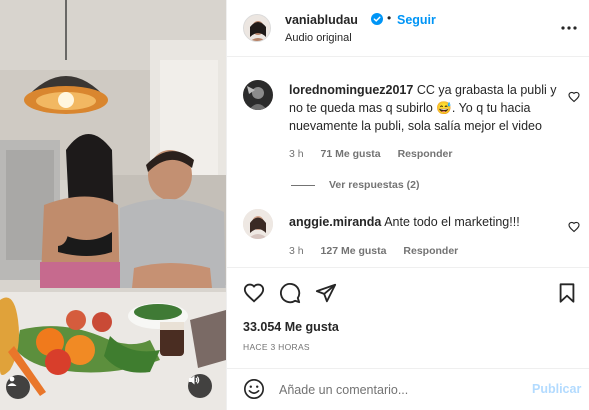  I want to click on view-replies-button: Ver respuestas (2), so click(355, 185).